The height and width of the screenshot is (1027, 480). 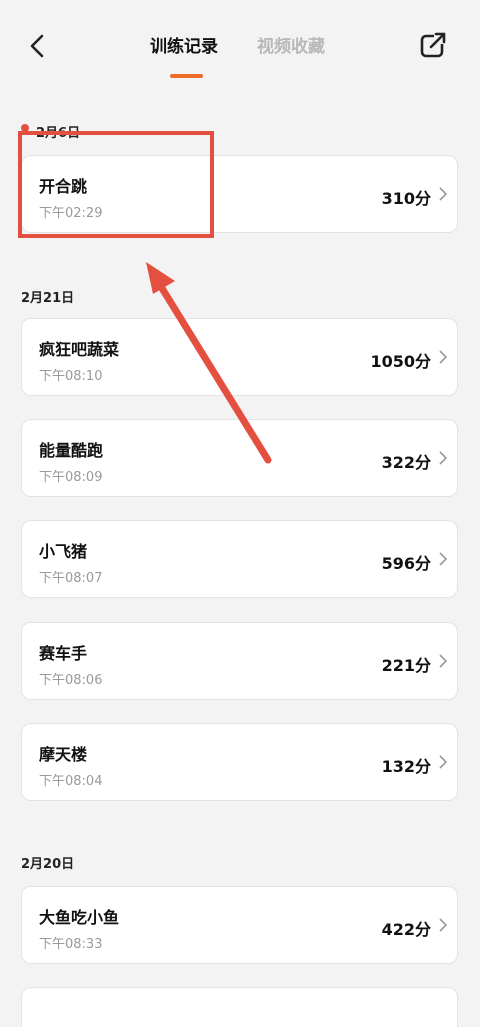 What do you see at coordinates (291, 44) in the screenshot?
I see `tab-video-favorites: 视频收藏` at bounding box center [291, 44].